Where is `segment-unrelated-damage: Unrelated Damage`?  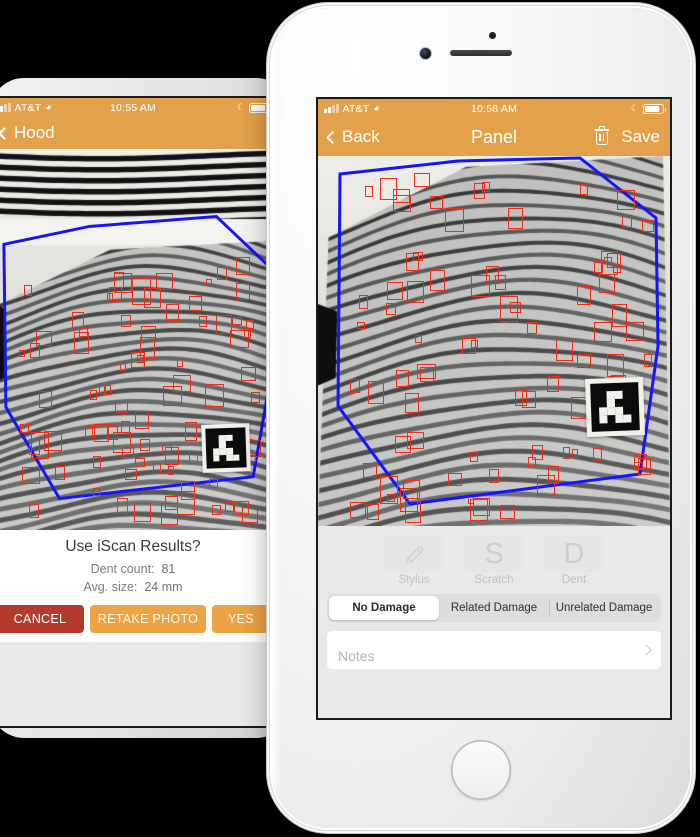
segment-unrelated-damage: Unrelated Damage is located at coordinates (604, 608).